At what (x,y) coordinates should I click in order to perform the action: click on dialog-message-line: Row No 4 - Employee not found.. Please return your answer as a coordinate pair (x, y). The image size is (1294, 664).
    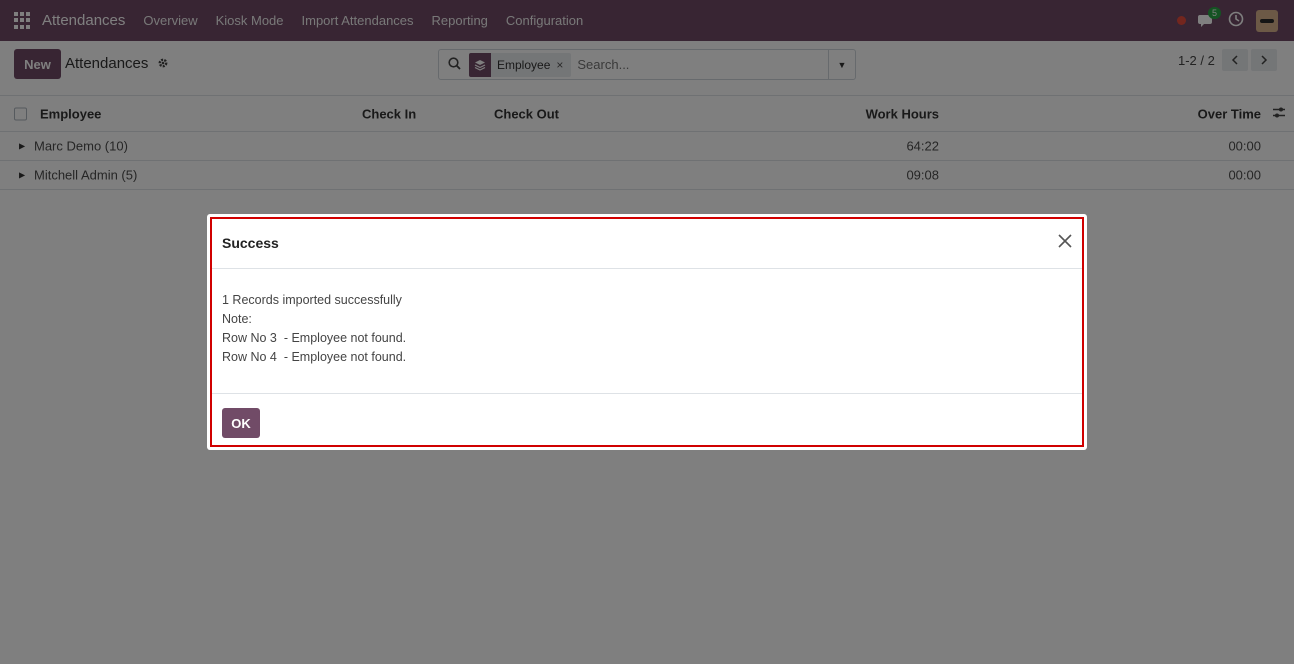
    Looking at the image, I should click on (314, 357).